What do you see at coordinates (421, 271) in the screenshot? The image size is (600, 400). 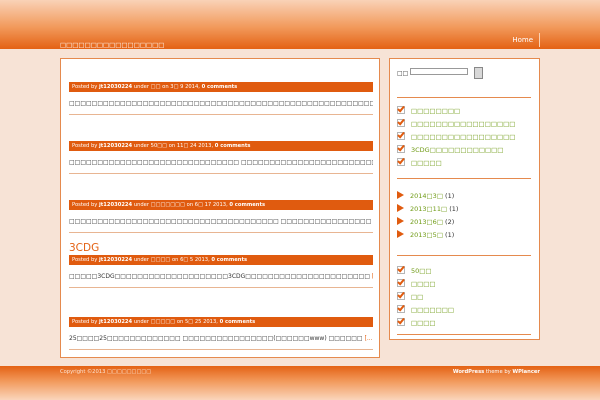 I see `category-link: 50□□` at bounding box center [421, 271].